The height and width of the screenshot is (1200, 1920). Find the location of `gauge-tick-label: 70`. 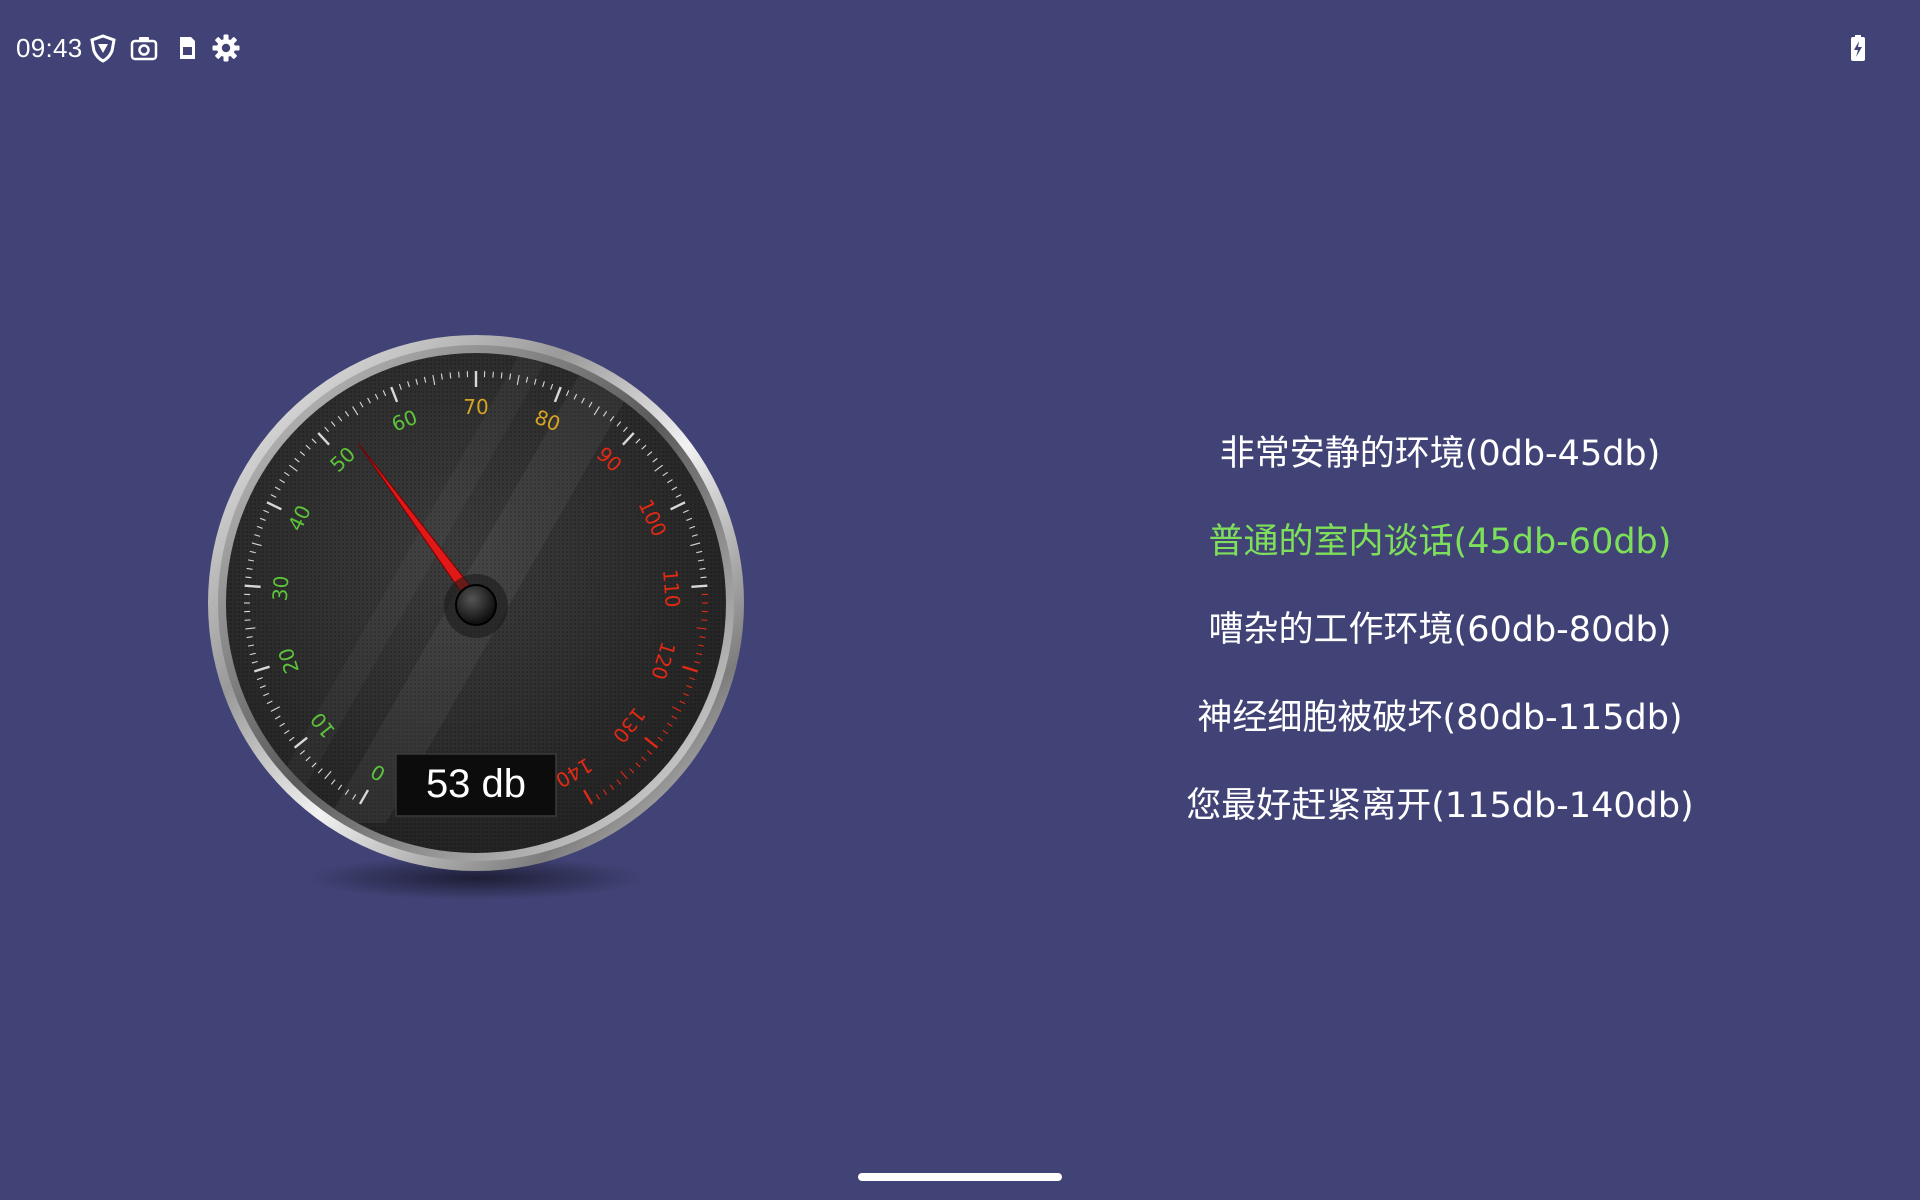

gauge-tick-label: 70 is located at coordinates (475, 407).